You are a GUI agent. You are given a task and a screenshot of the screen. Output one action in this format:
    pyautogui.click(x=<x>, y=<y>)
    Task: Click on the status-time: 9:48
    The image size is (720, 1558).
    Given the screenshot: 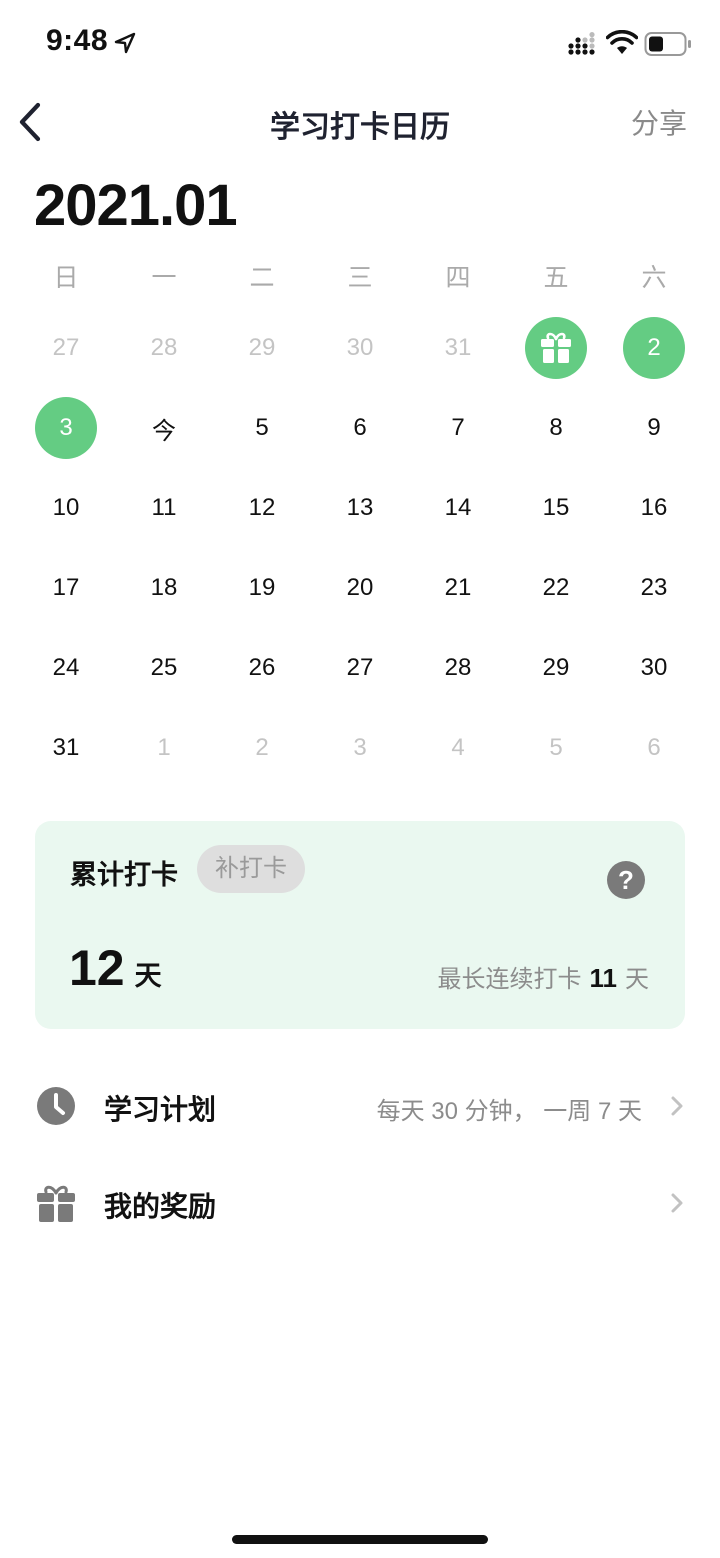 What is the action you would take?
    pyautogui.click(x=77, y=40)
    